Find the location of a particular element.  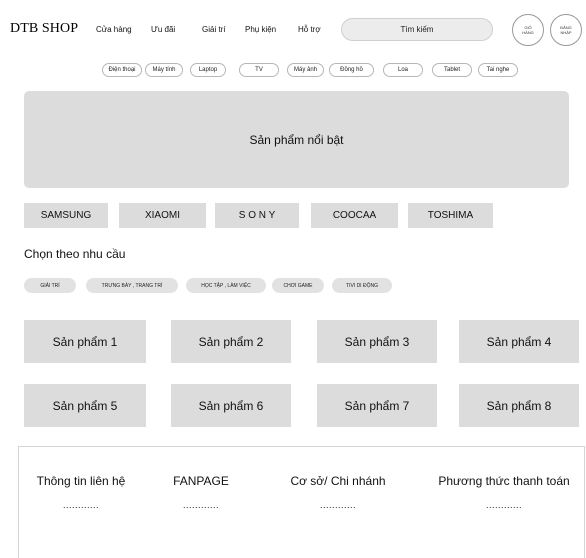

product-card-2: Sản phẩm 2 is located at coordinates (231, 341).